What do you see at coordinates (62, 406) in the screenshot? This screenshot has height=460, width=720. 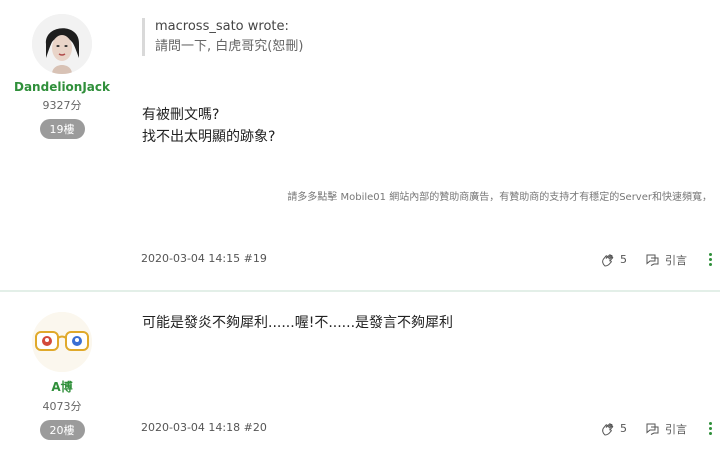 I see `author-score: 4073分` at bounding box center [62, 406].